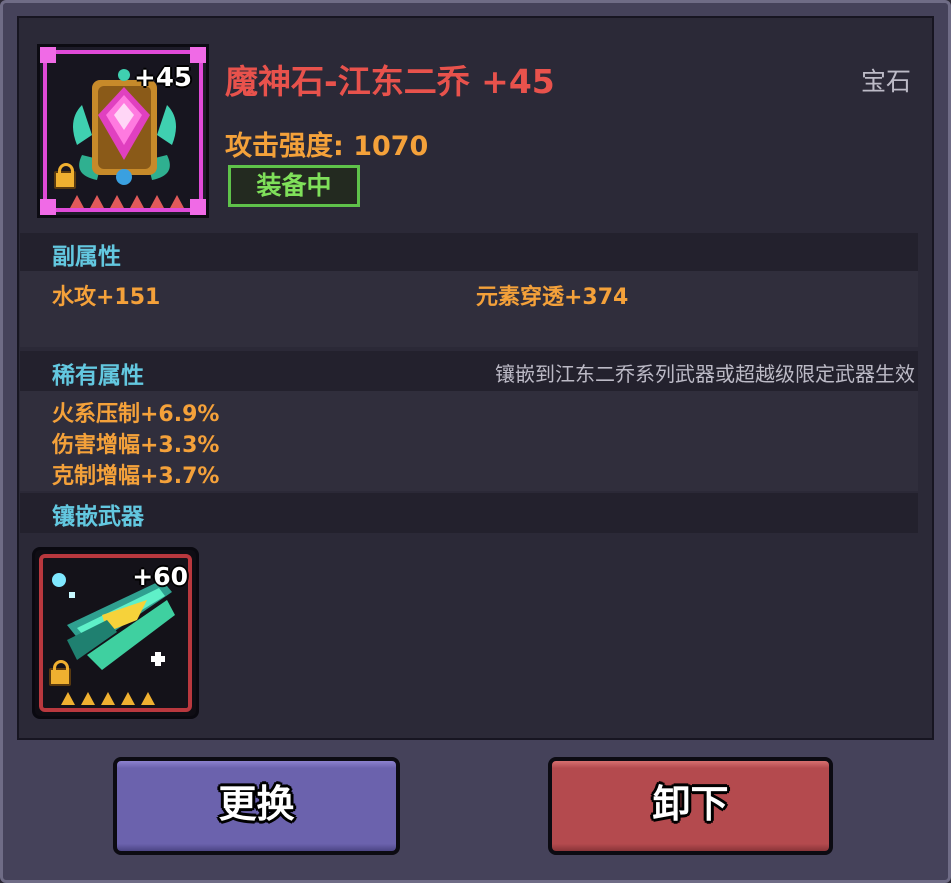  What do you see at coordinates (115, 633) in the screenshot?
I see `weapon-item-slot: +60` at bounding box center [115, 633].